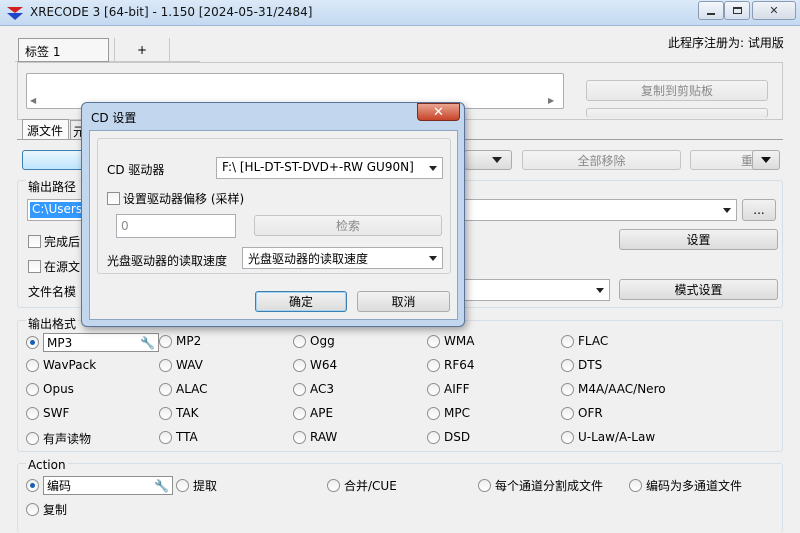 The height and width of the screenshot is (533, 800). What do you see at coordinates (33, 100) in the screenshot?
I see `hscroll-left-icon: ◀` at bounding box center [33, 100].